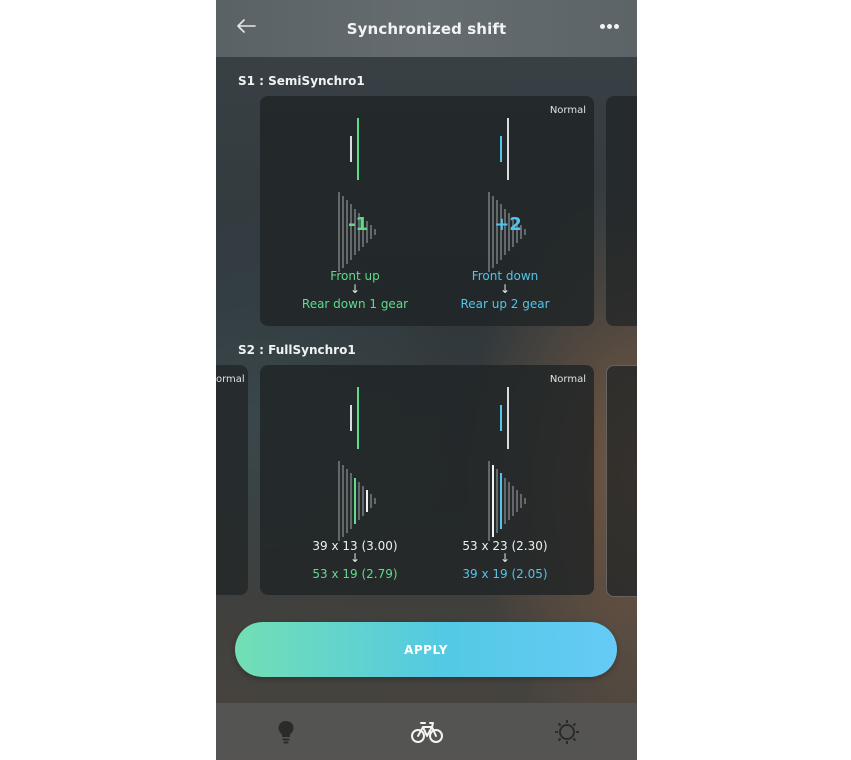 Image resolution: width=851 pixels, height=760 pixels. I want to click on front-shift-caption: Front up, so click(355, 276).